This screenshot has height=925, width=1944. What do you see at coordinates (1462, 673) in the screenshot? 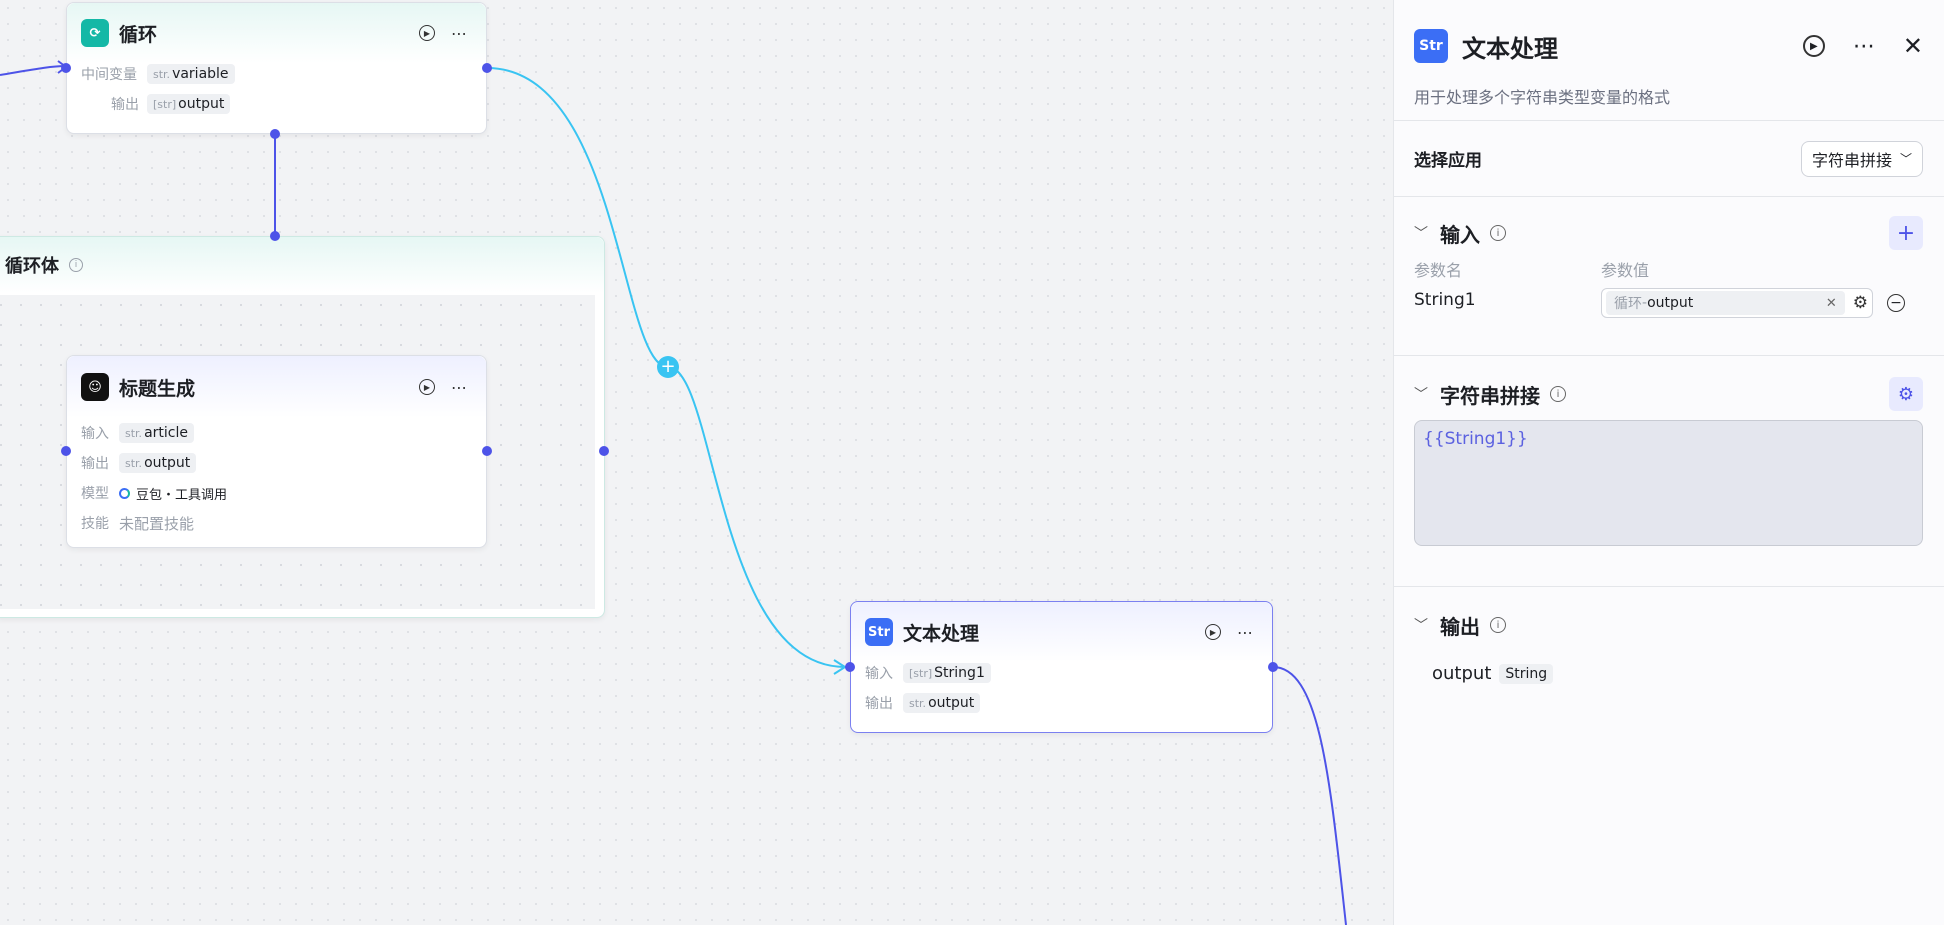
I see `output-var-name: output` at bounding box center [1462, 673].